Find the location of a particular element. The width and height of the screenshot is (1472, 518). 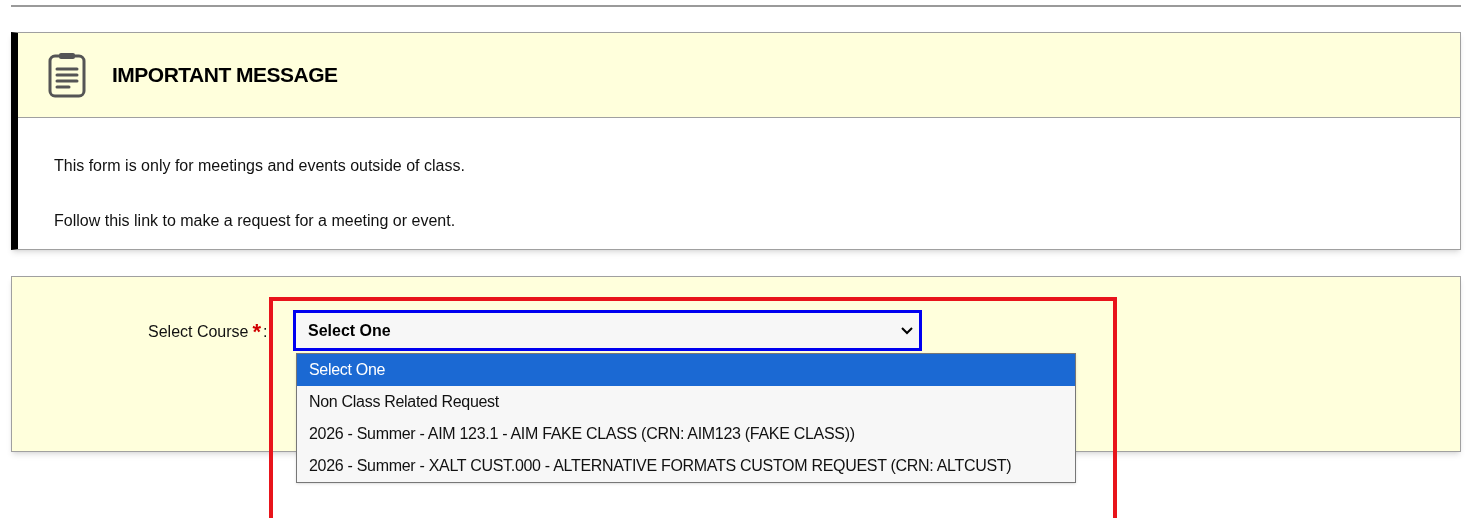

message-title: IMPORTANT MESSAGE is located at coordinates (225, 75).